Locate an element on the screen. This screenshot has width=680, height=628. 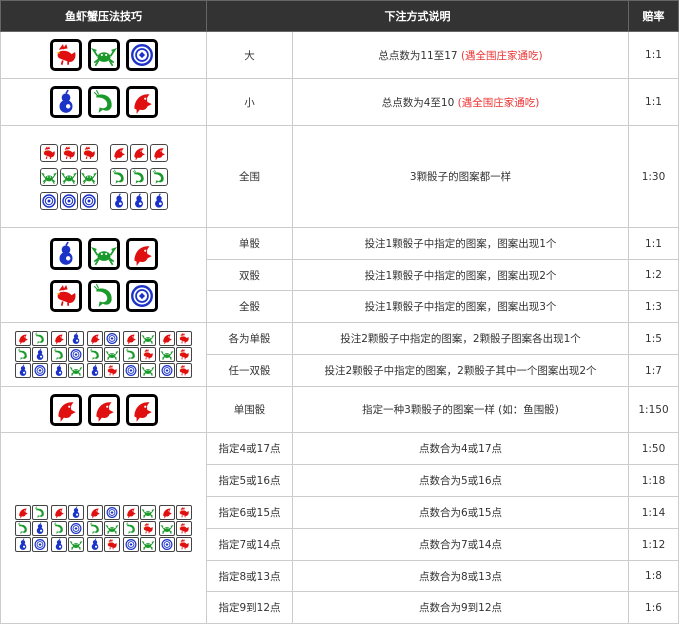
row-big: 大 总点数为11至17 (遇全围庄家通吃) 1:1 is located at coordinates (339, 55).